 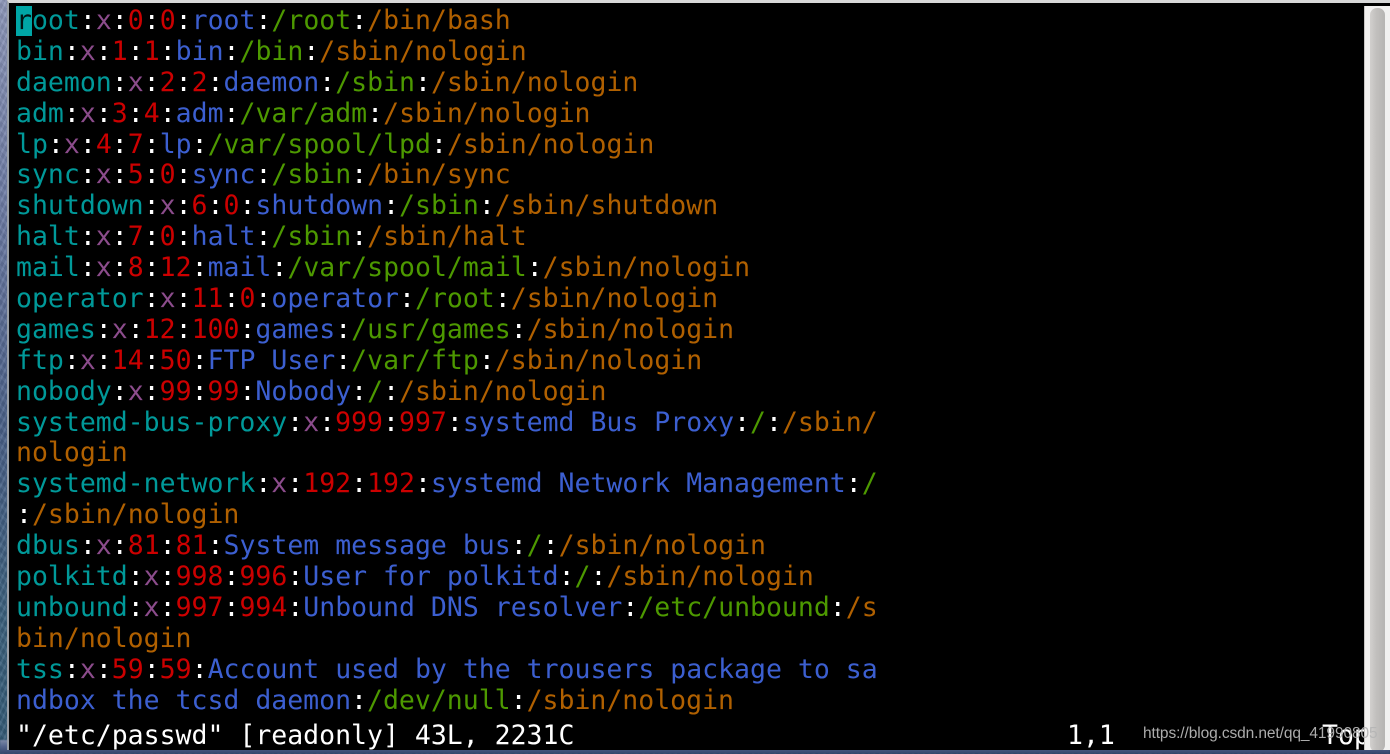 I want to click on passwd-field-username: polkitd, so click(x=72, y=577).